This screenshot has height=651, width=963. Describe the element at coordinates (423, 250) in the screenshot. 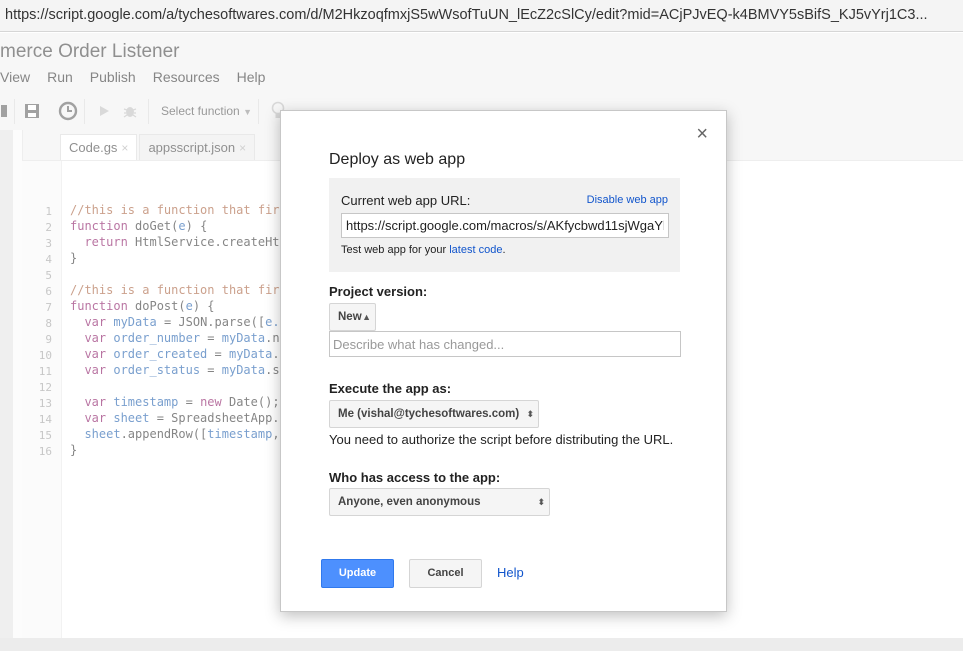

I see `test-web-app-text: Test web app for your latest code.` at that location.